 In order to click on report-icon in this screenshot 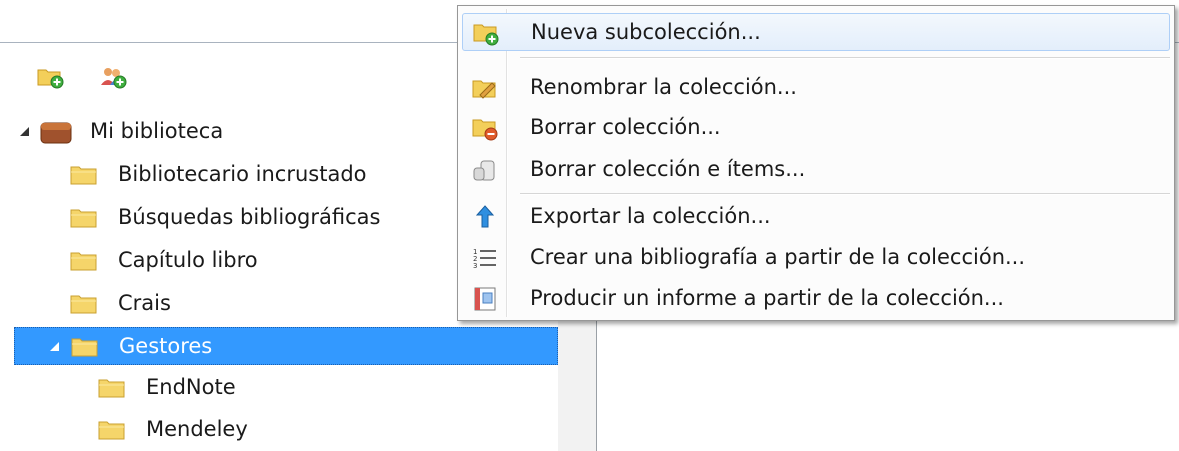, I will do `click(485, 299)`.